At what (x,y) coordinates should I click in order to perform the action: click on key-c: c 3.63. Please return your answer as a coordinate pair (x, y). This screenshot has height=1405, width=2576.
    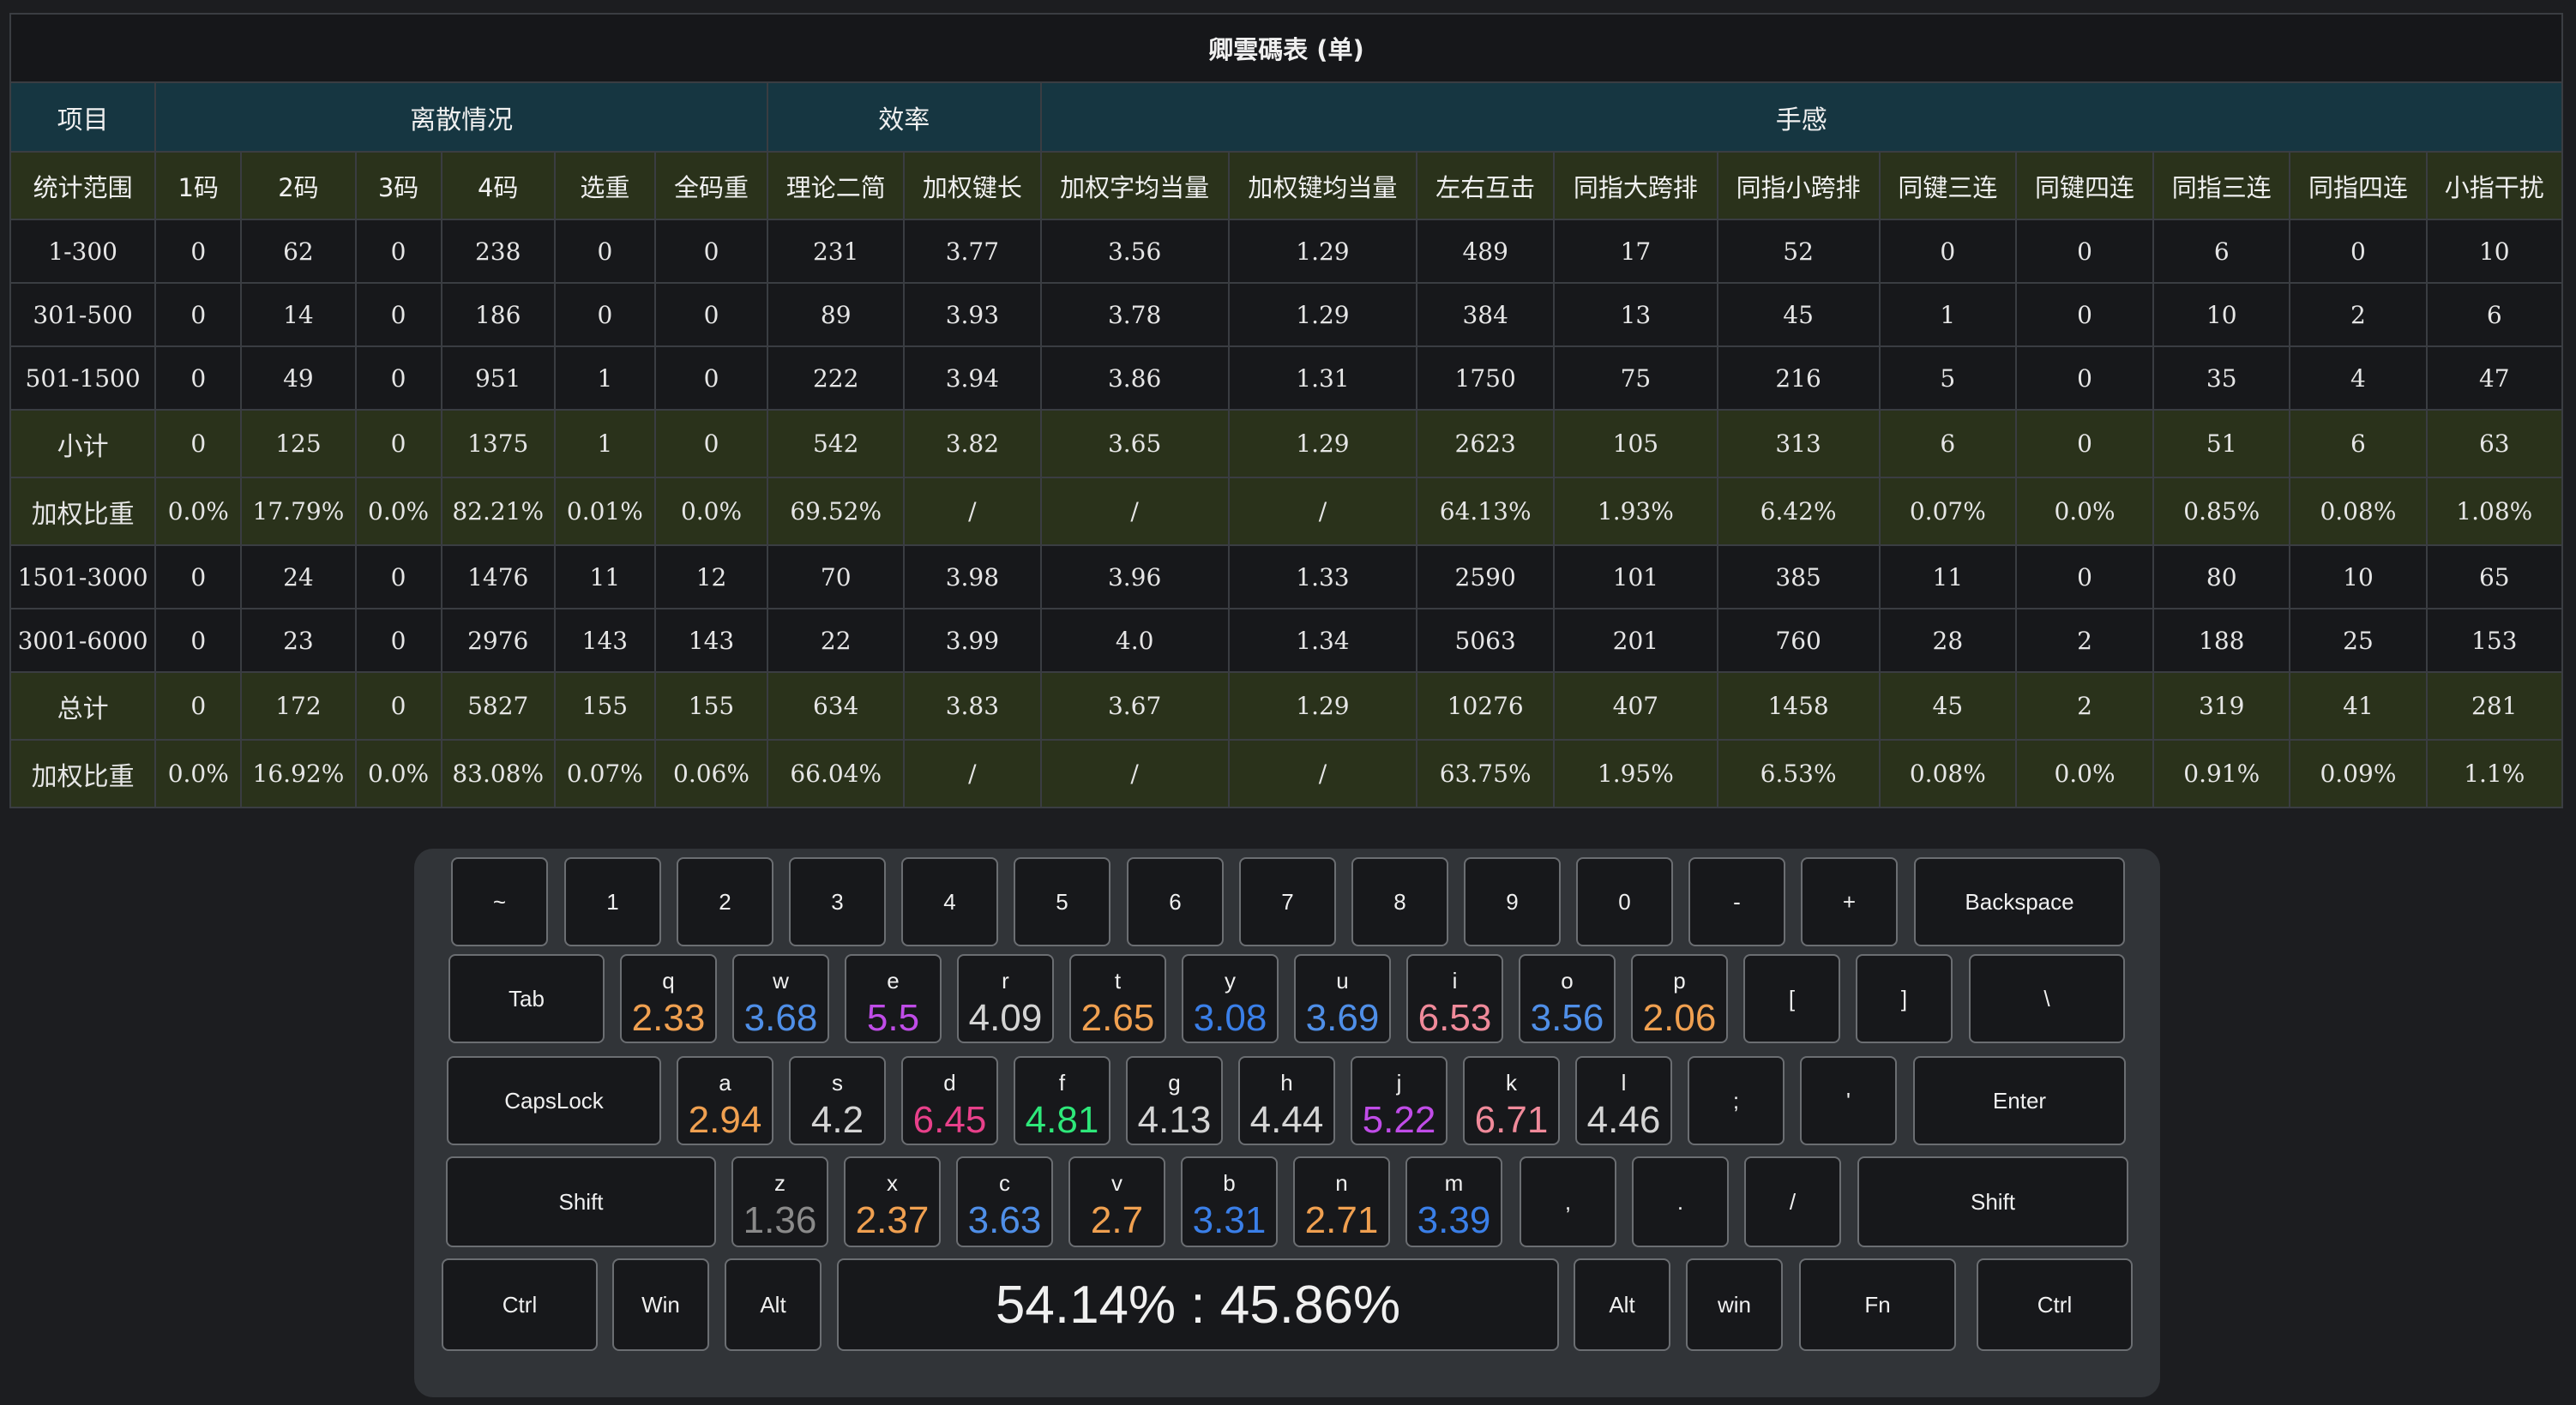
    Looking at the image, I should click on (1004, 1201).